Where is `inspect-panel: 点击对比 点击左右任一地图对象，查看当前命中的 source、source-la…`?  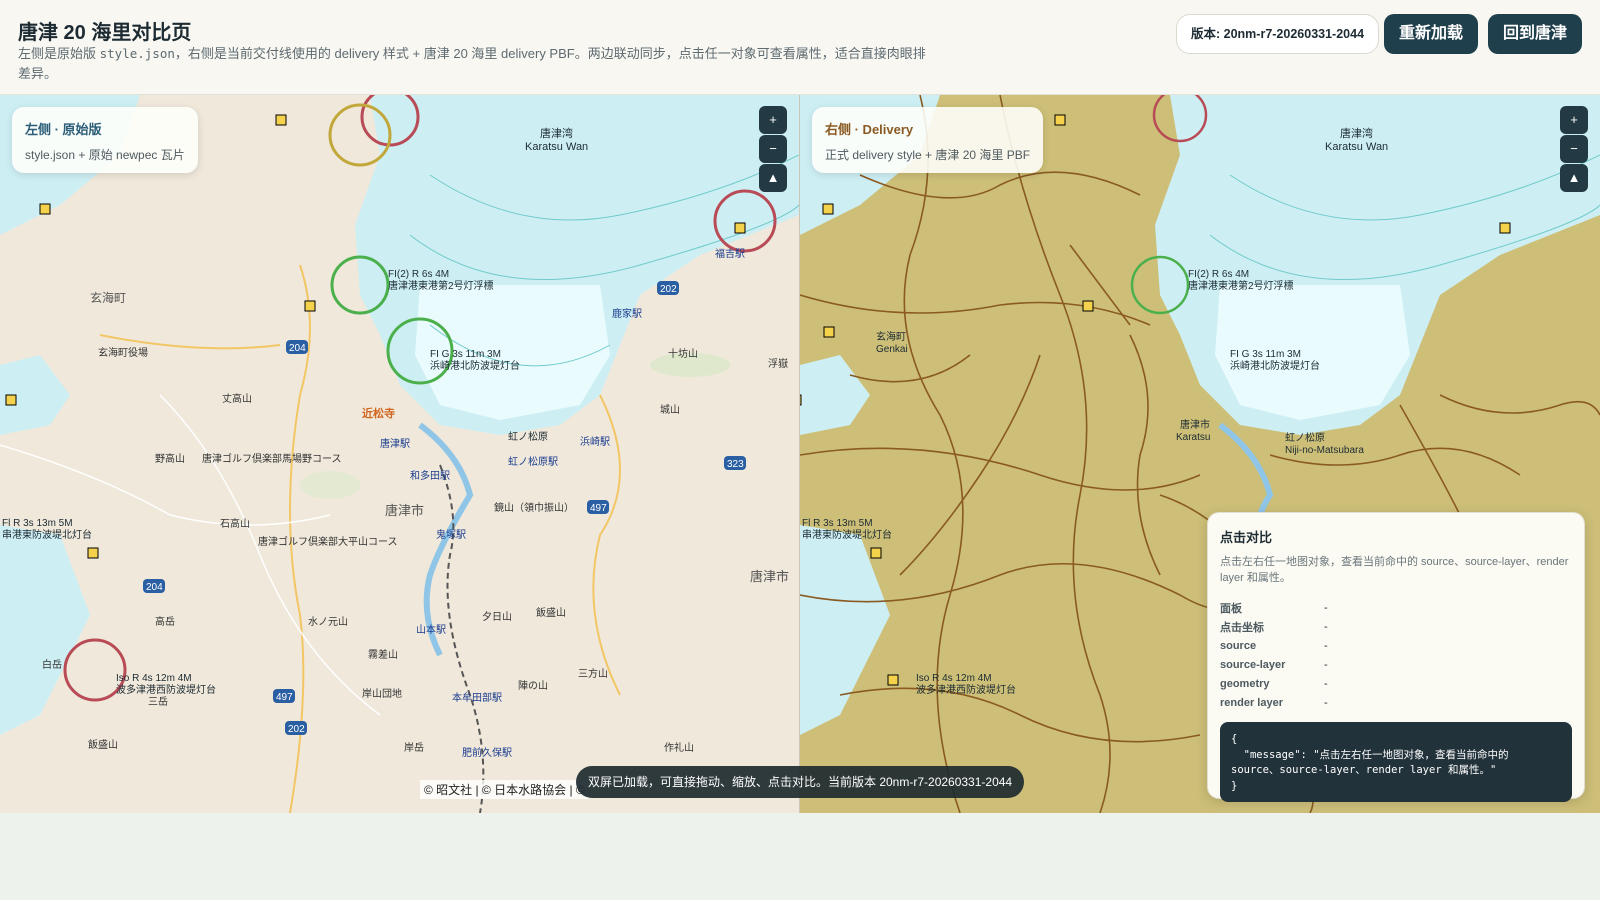 inspect-panel: 点击对比 点击左右任一地图对象，查看当前命中的 source、source-la… is located at coordinates (1396, 657).